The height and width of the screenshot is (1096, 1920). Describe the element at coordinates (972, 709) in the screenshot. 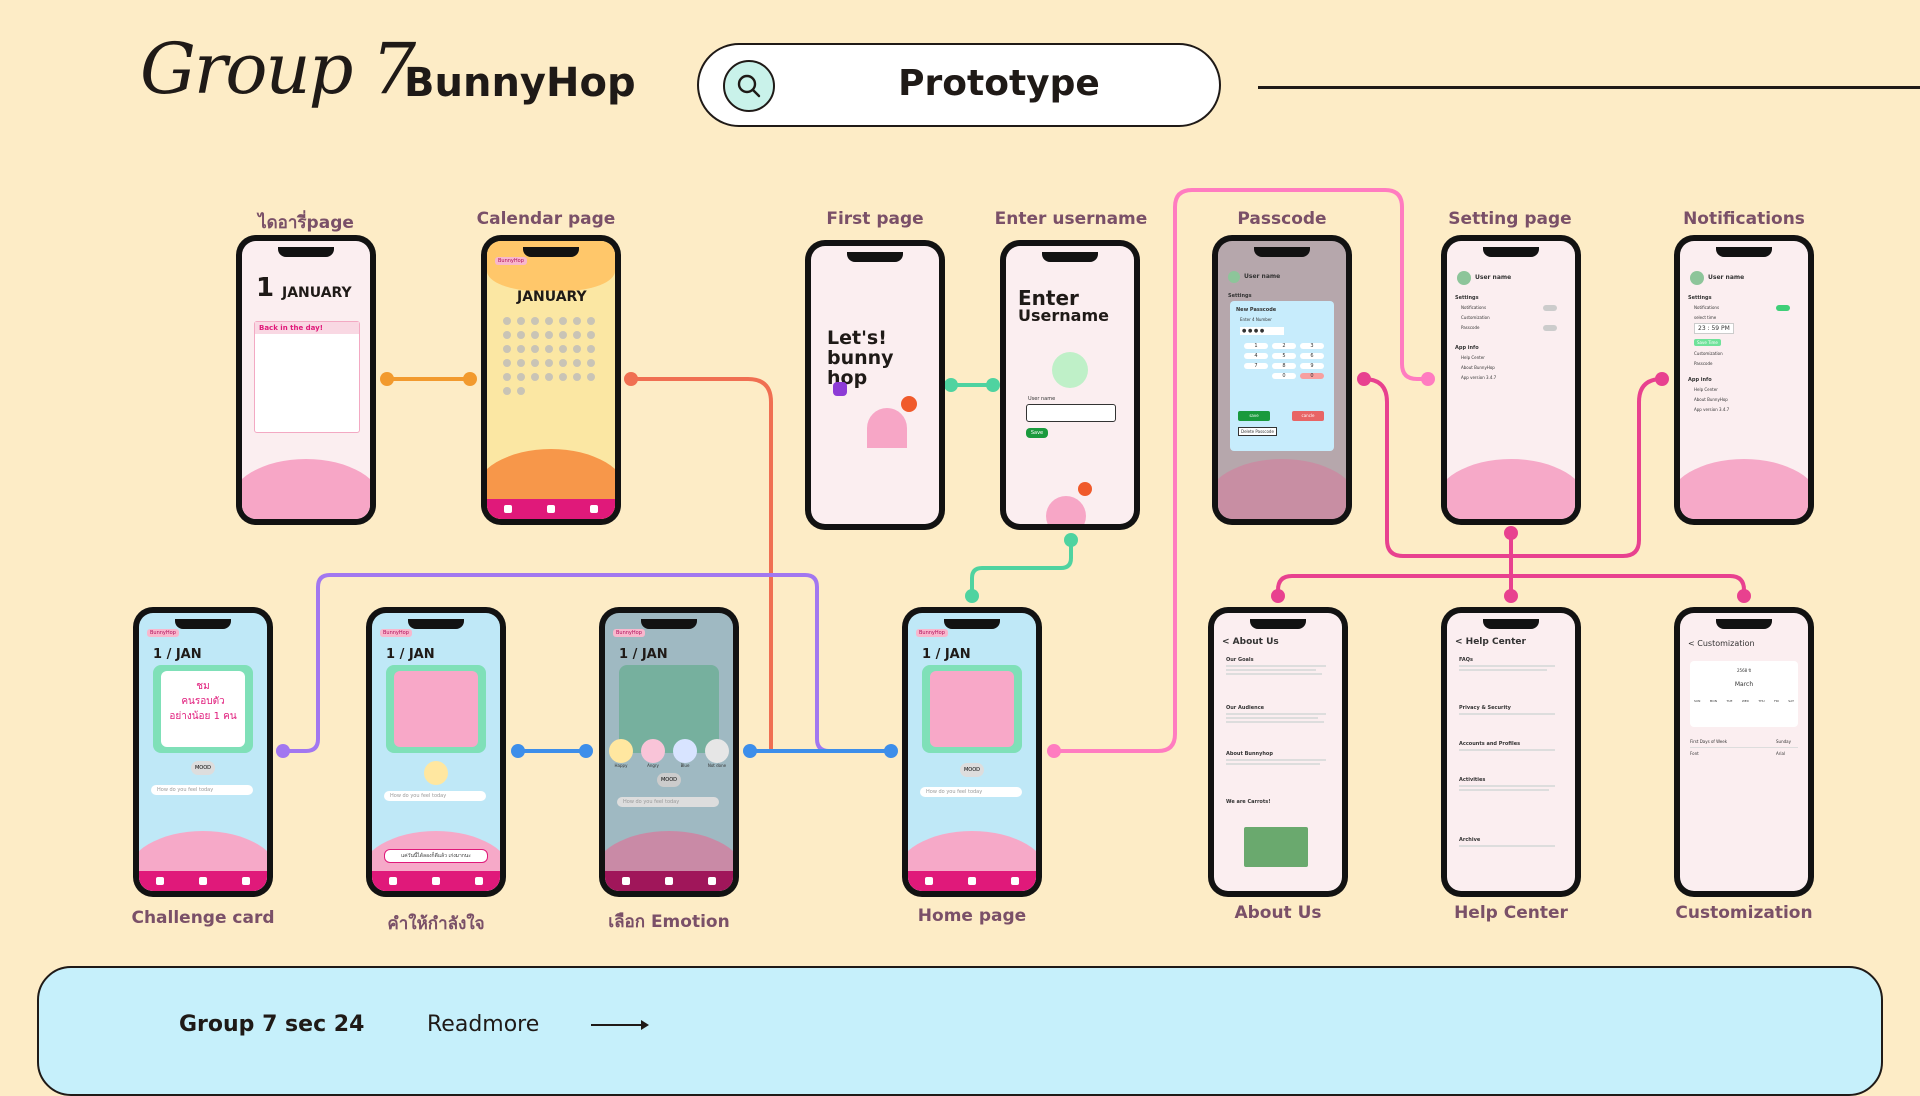

I see `home-challenge-card` at that location.